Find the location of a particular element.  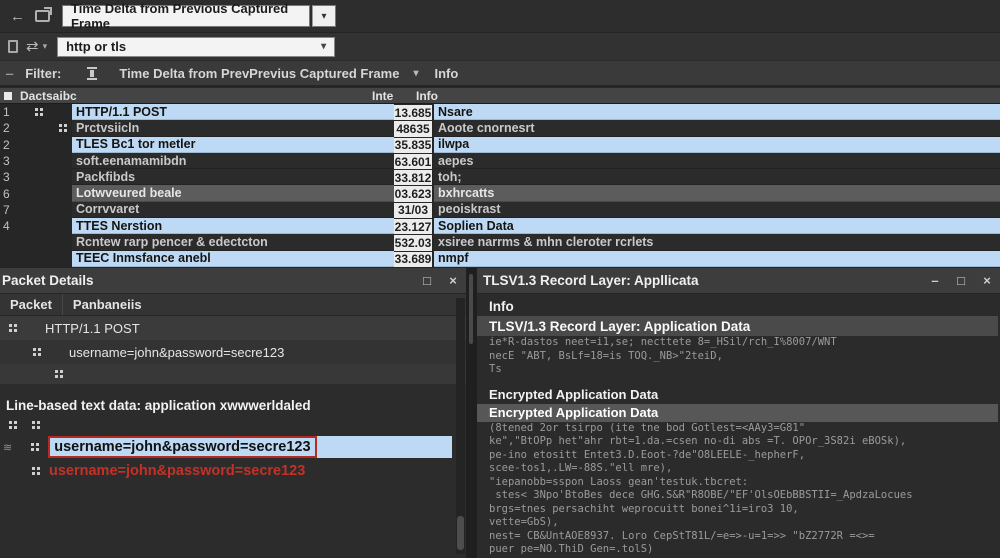

row-info: Nsare is located at coordinates (717, 112).